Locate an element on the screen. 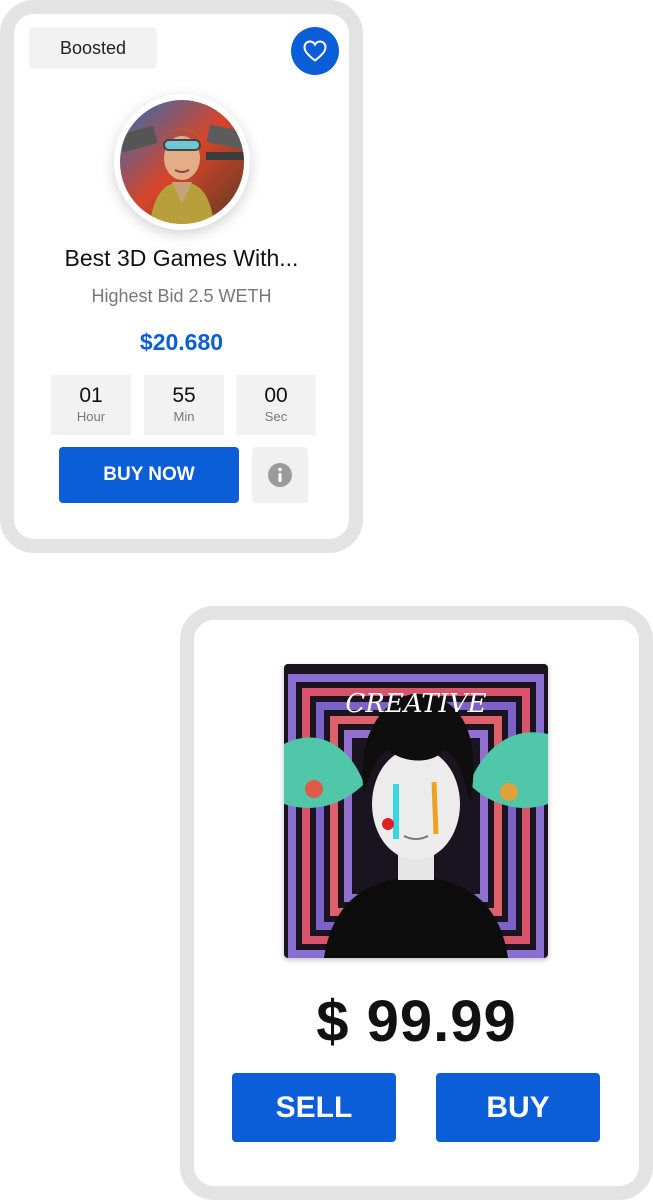  info-icon is located at coordinates (280, 475).